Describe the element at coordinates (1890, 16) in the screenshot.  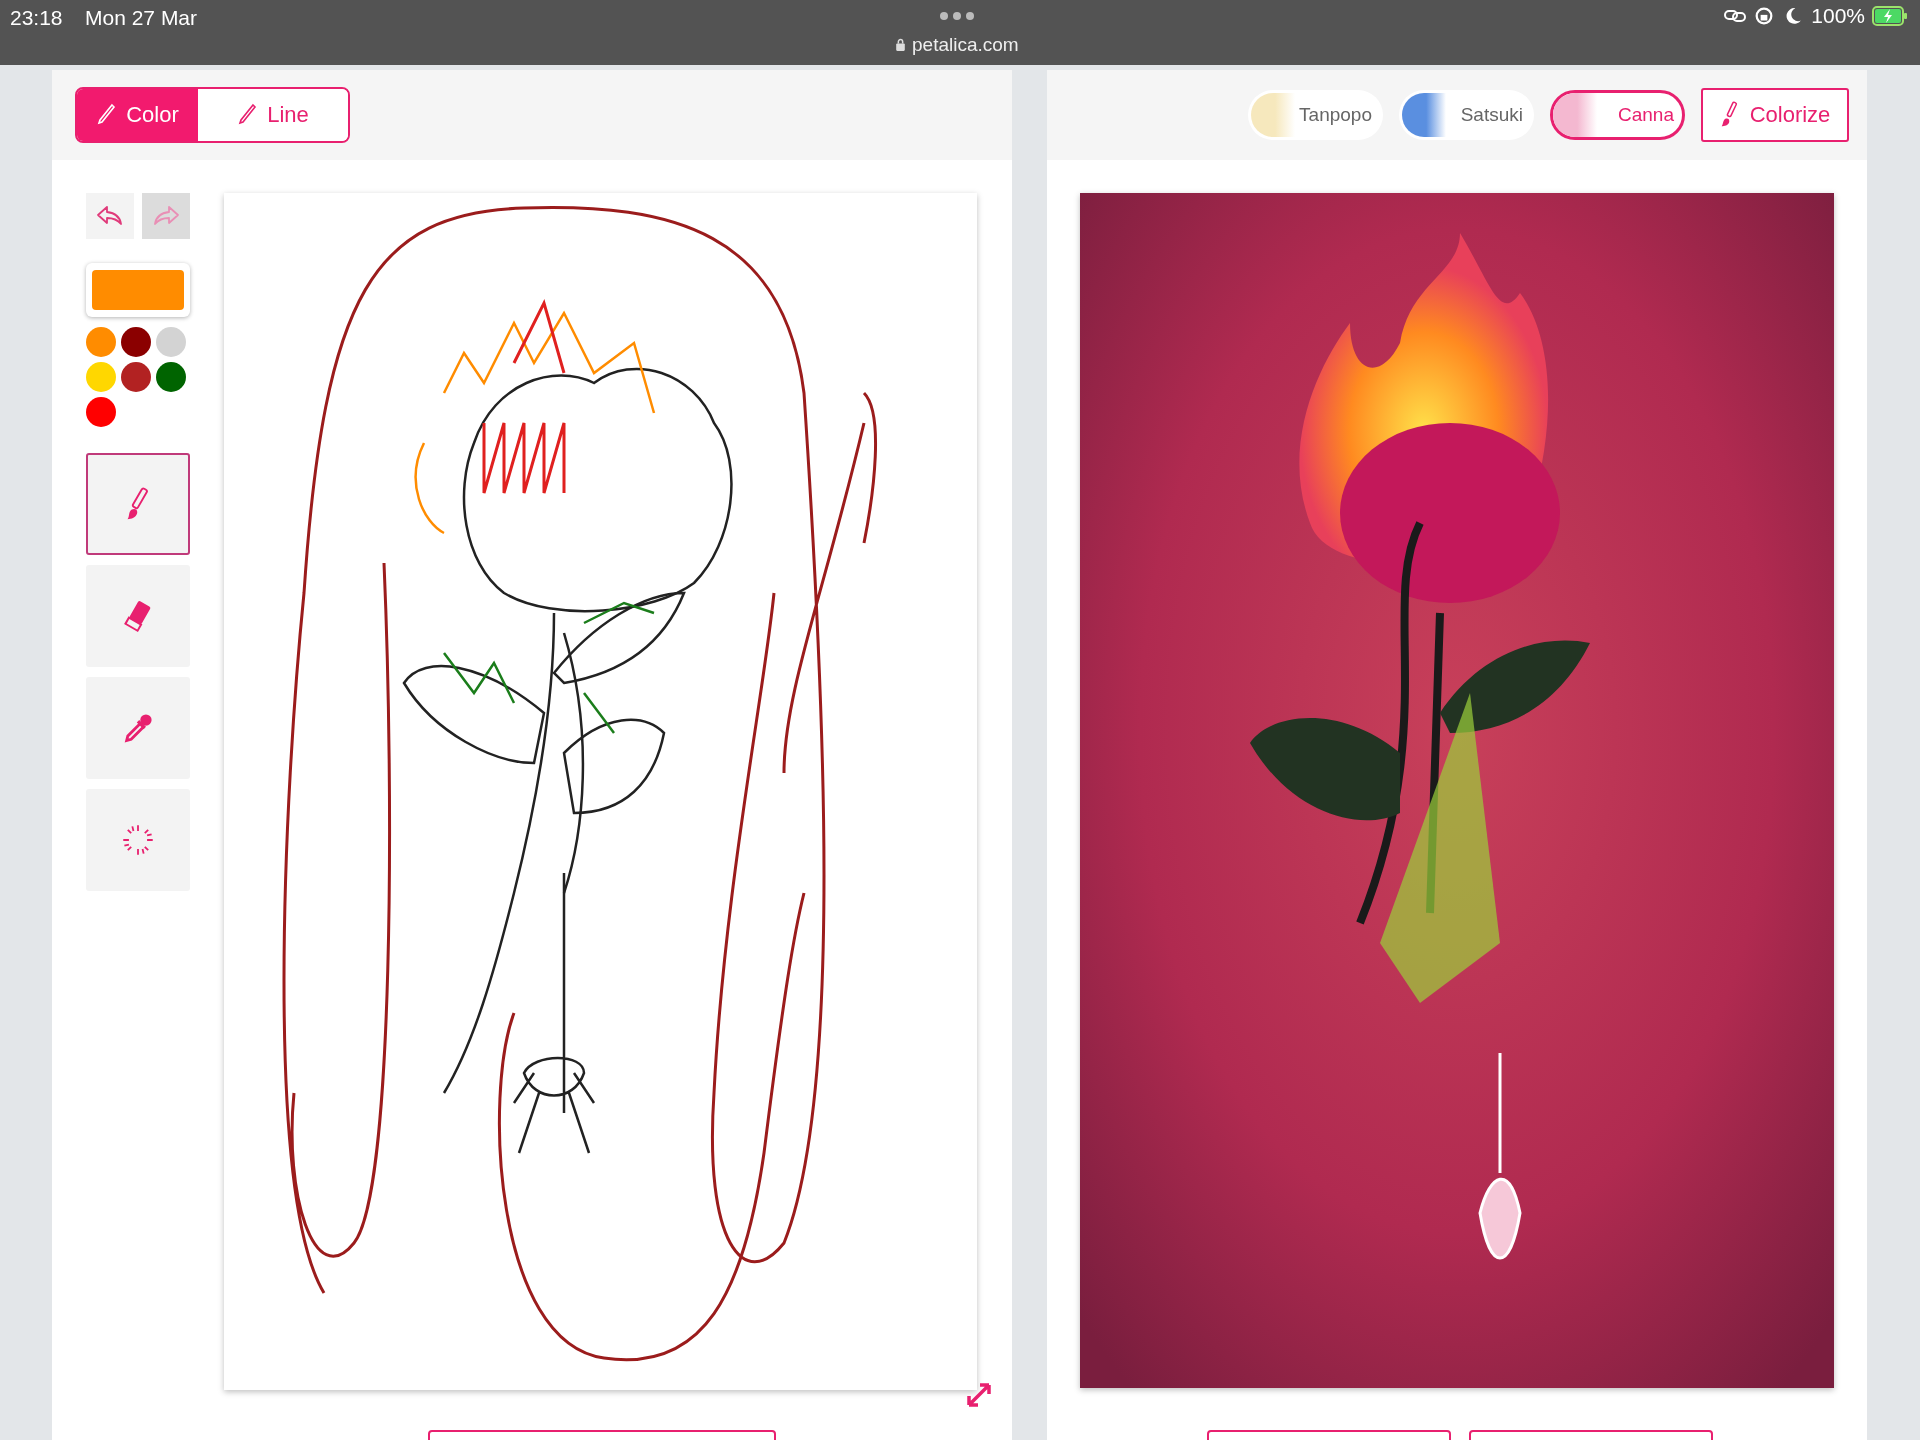
I see `battery-charging-icon` at that location.